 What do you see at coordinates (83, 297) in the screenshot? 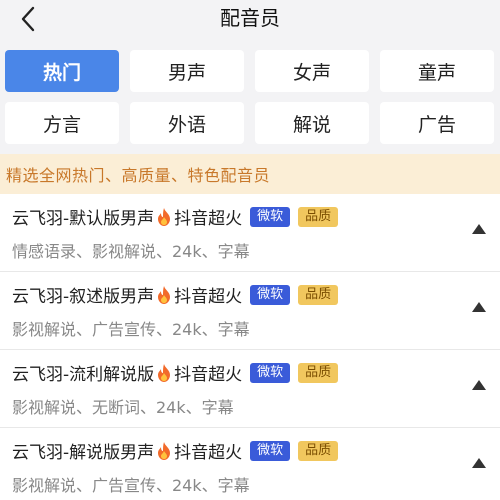
I see `voice-name: 云飞羽-叙述版男声` at bounding box center [83, 297].